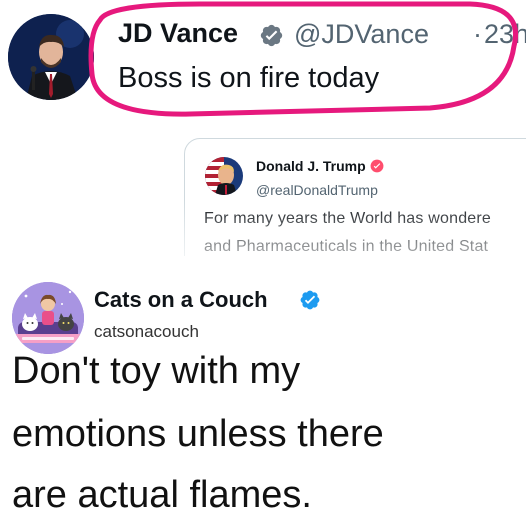 The height and width of the screenshot is (526, 526). Describe the element at coordinates (505, 34) in the screenshot. I see `post-timestamp: 23h` at that location.